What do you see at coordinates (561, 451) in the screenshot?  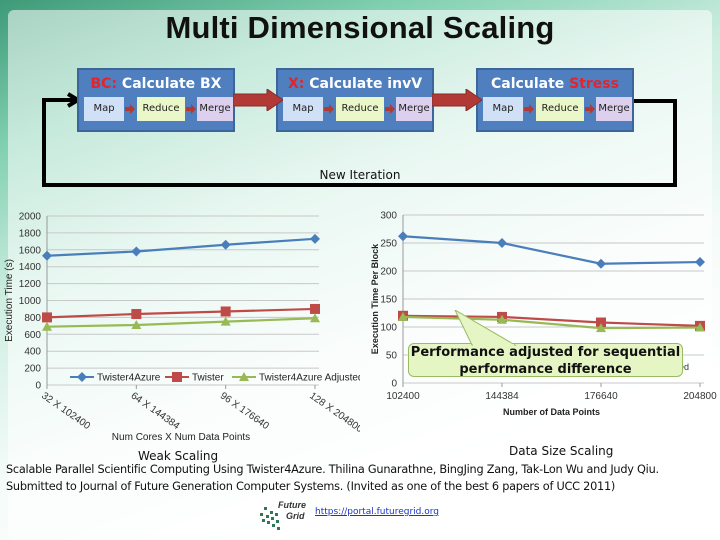 I see `data-size-scaling-caption: Data Size Scaling` at bounding box center [561, 451].